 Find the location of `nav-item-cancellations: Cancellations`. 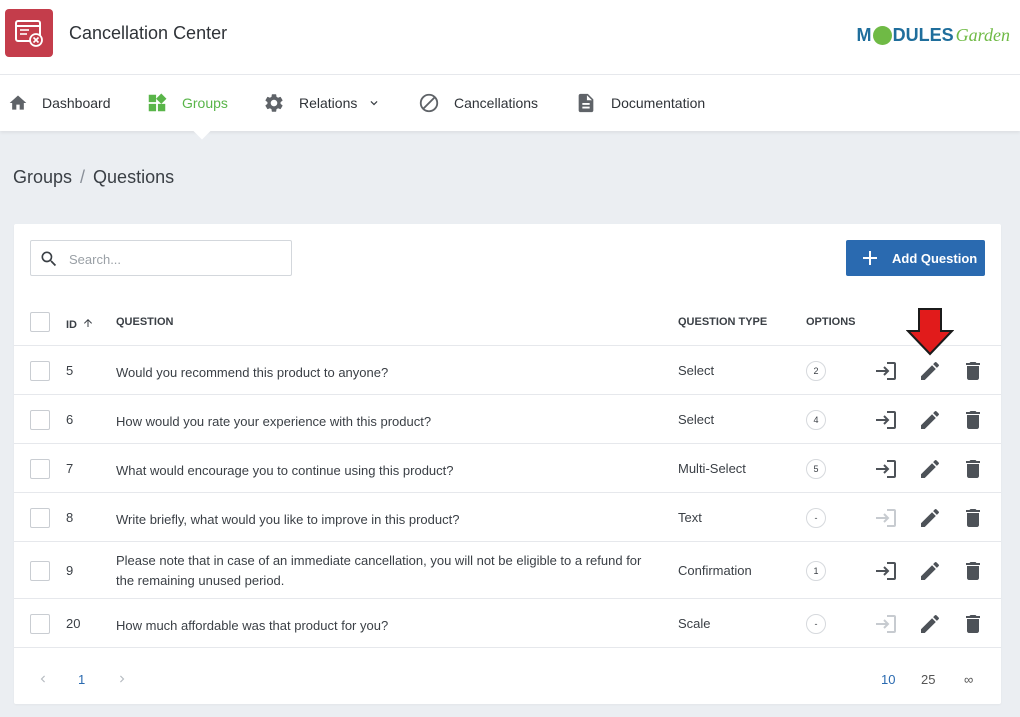

nav-item-cancellations: Cancellations is located at coordinates (478, 103).